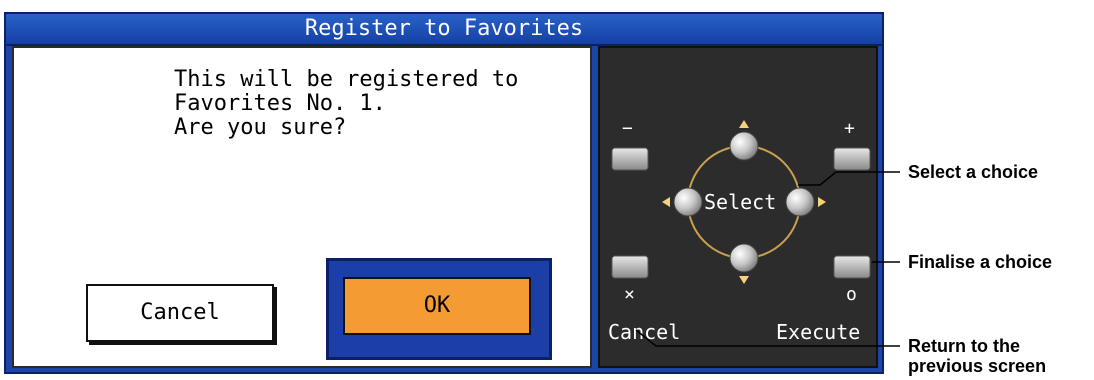 The image size is (1094, 380). Describe the element at coordinates (767, 338) in the screenshot. I see `return-leader-line` at that location.